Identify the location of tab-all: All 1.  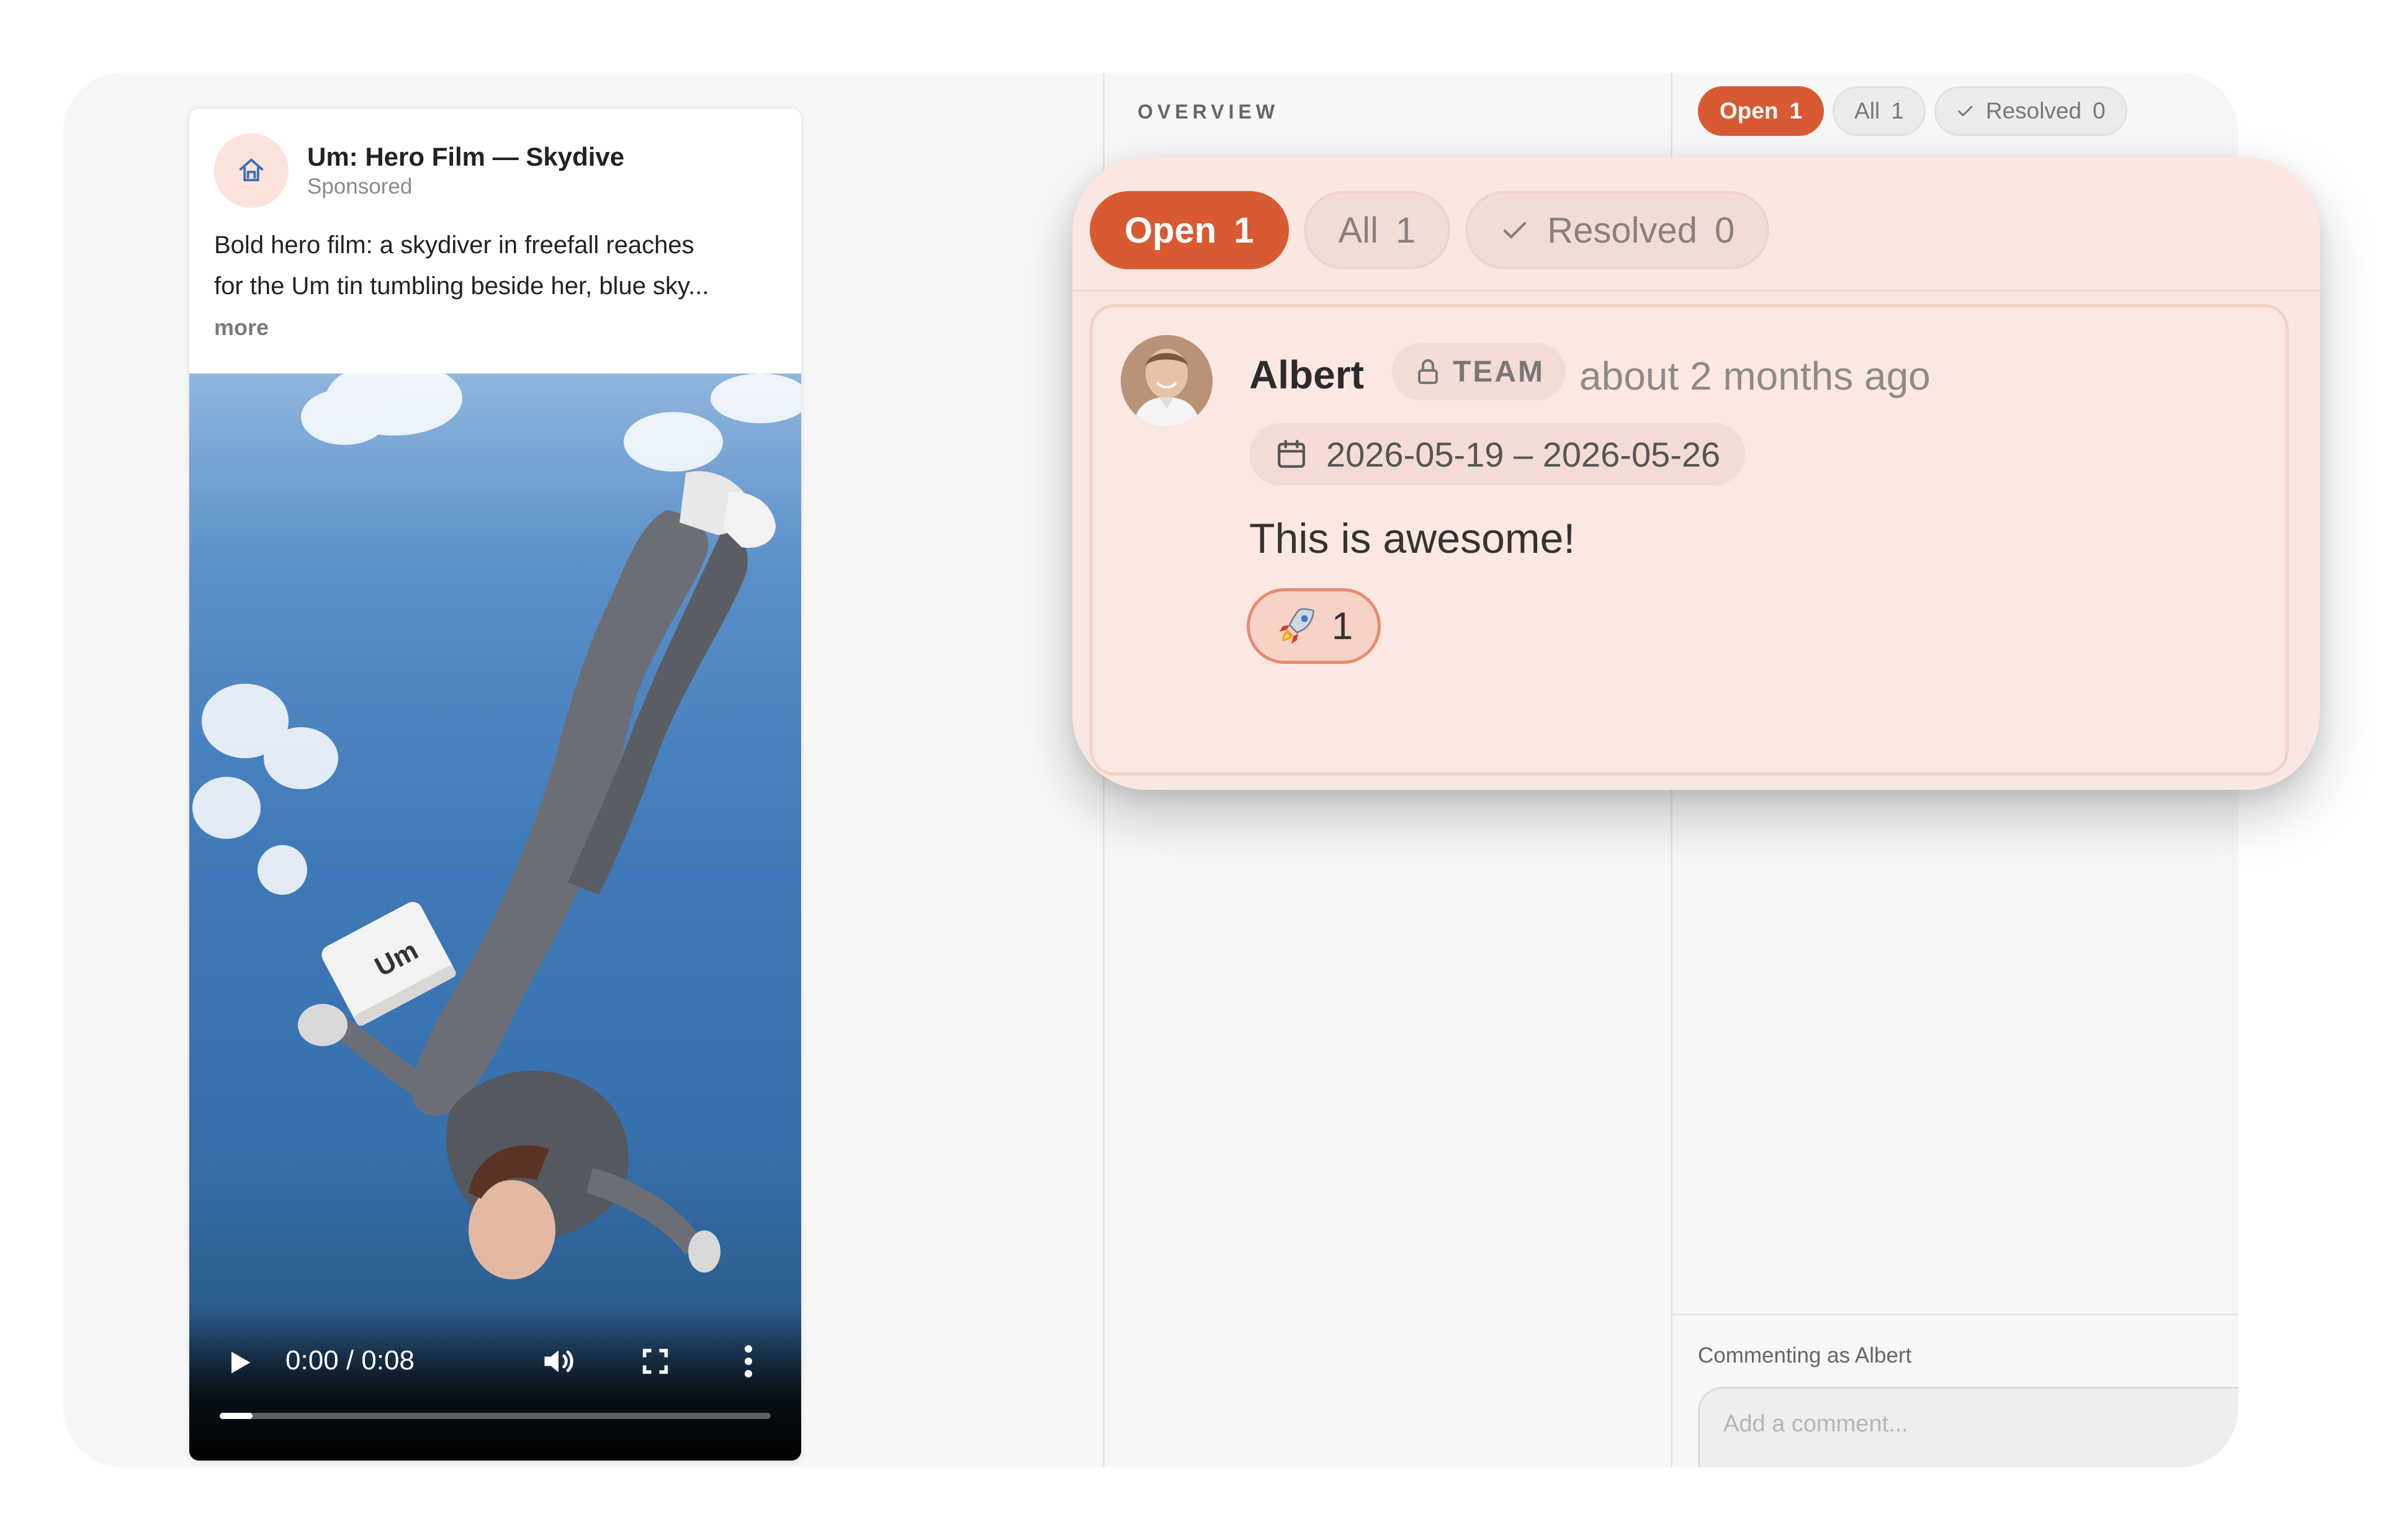
(1879, 111).